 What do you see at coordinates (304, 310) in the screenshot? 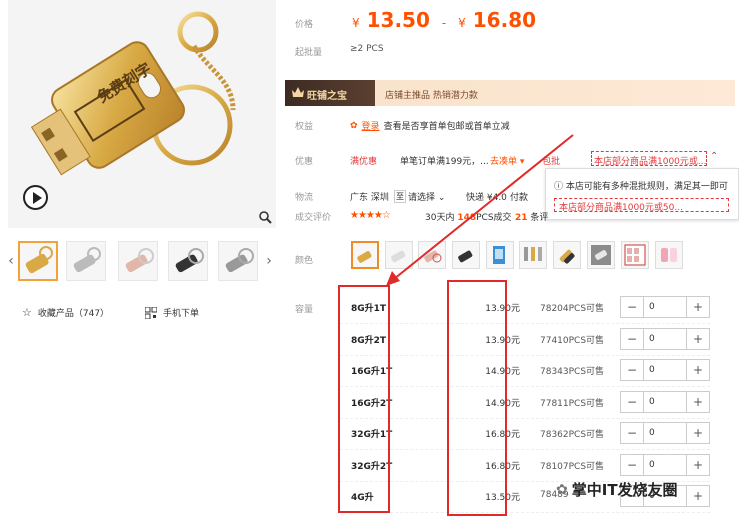
I see `capacity-label: 容量` at bounding box center [304, 310].